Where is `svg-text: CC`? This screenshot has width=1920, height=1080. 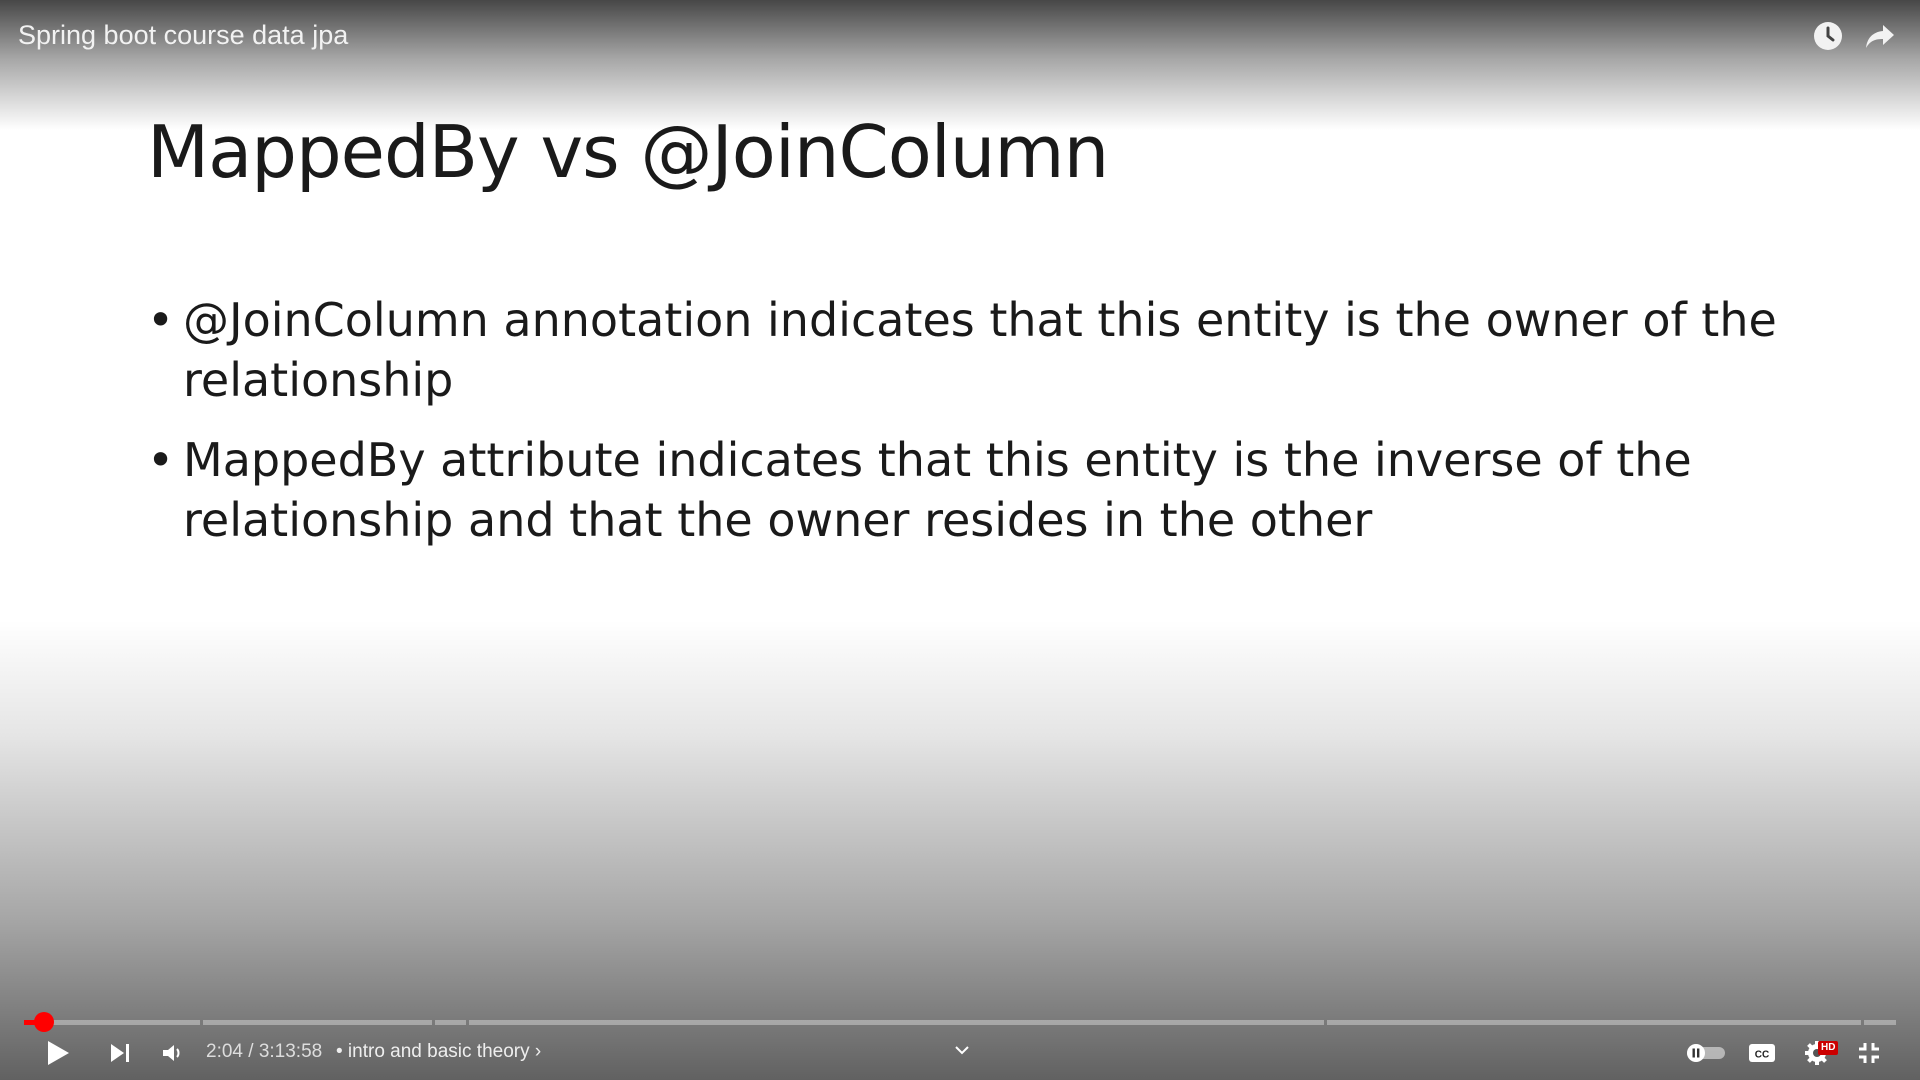
svg-text: CC is located at coordinates (1762, 1055).